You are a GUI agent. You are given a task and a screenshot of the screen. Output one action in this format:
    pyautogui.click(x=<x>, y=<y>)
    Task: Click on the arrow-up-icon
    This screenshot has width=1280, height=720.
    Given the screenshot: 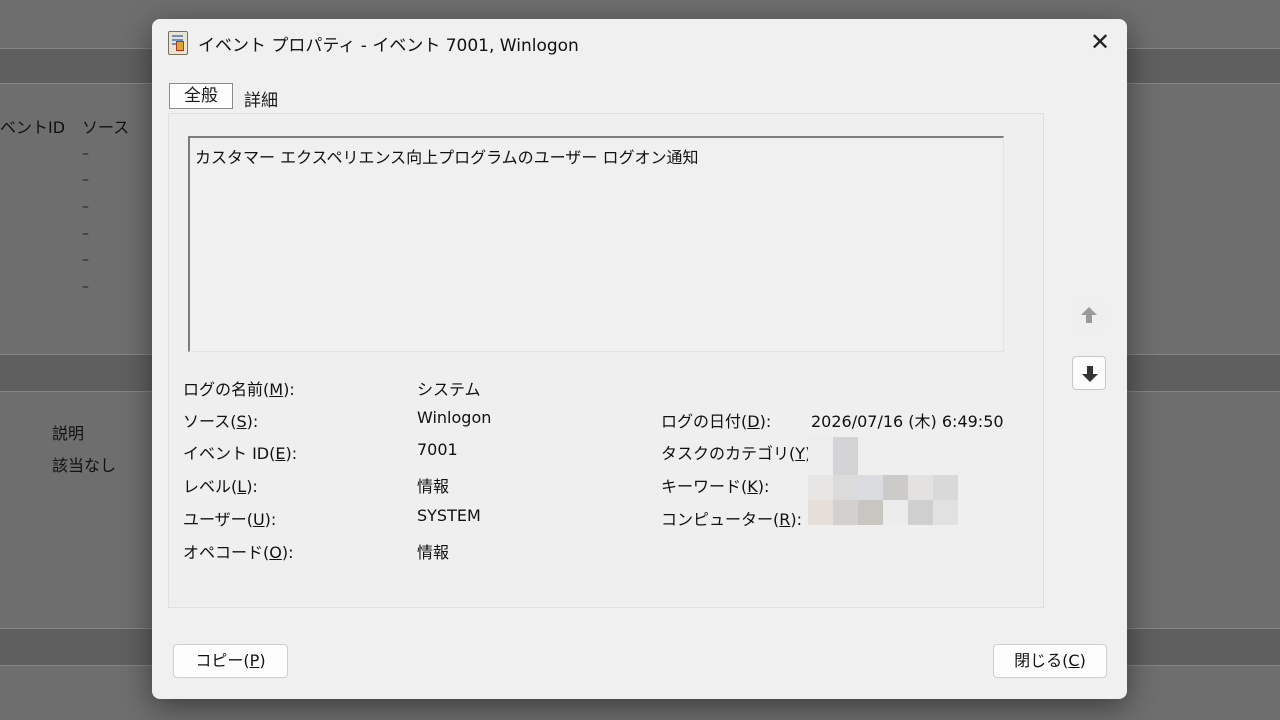 What is the action you would take?
    pyautogui.click(x=1089, y=315)
    